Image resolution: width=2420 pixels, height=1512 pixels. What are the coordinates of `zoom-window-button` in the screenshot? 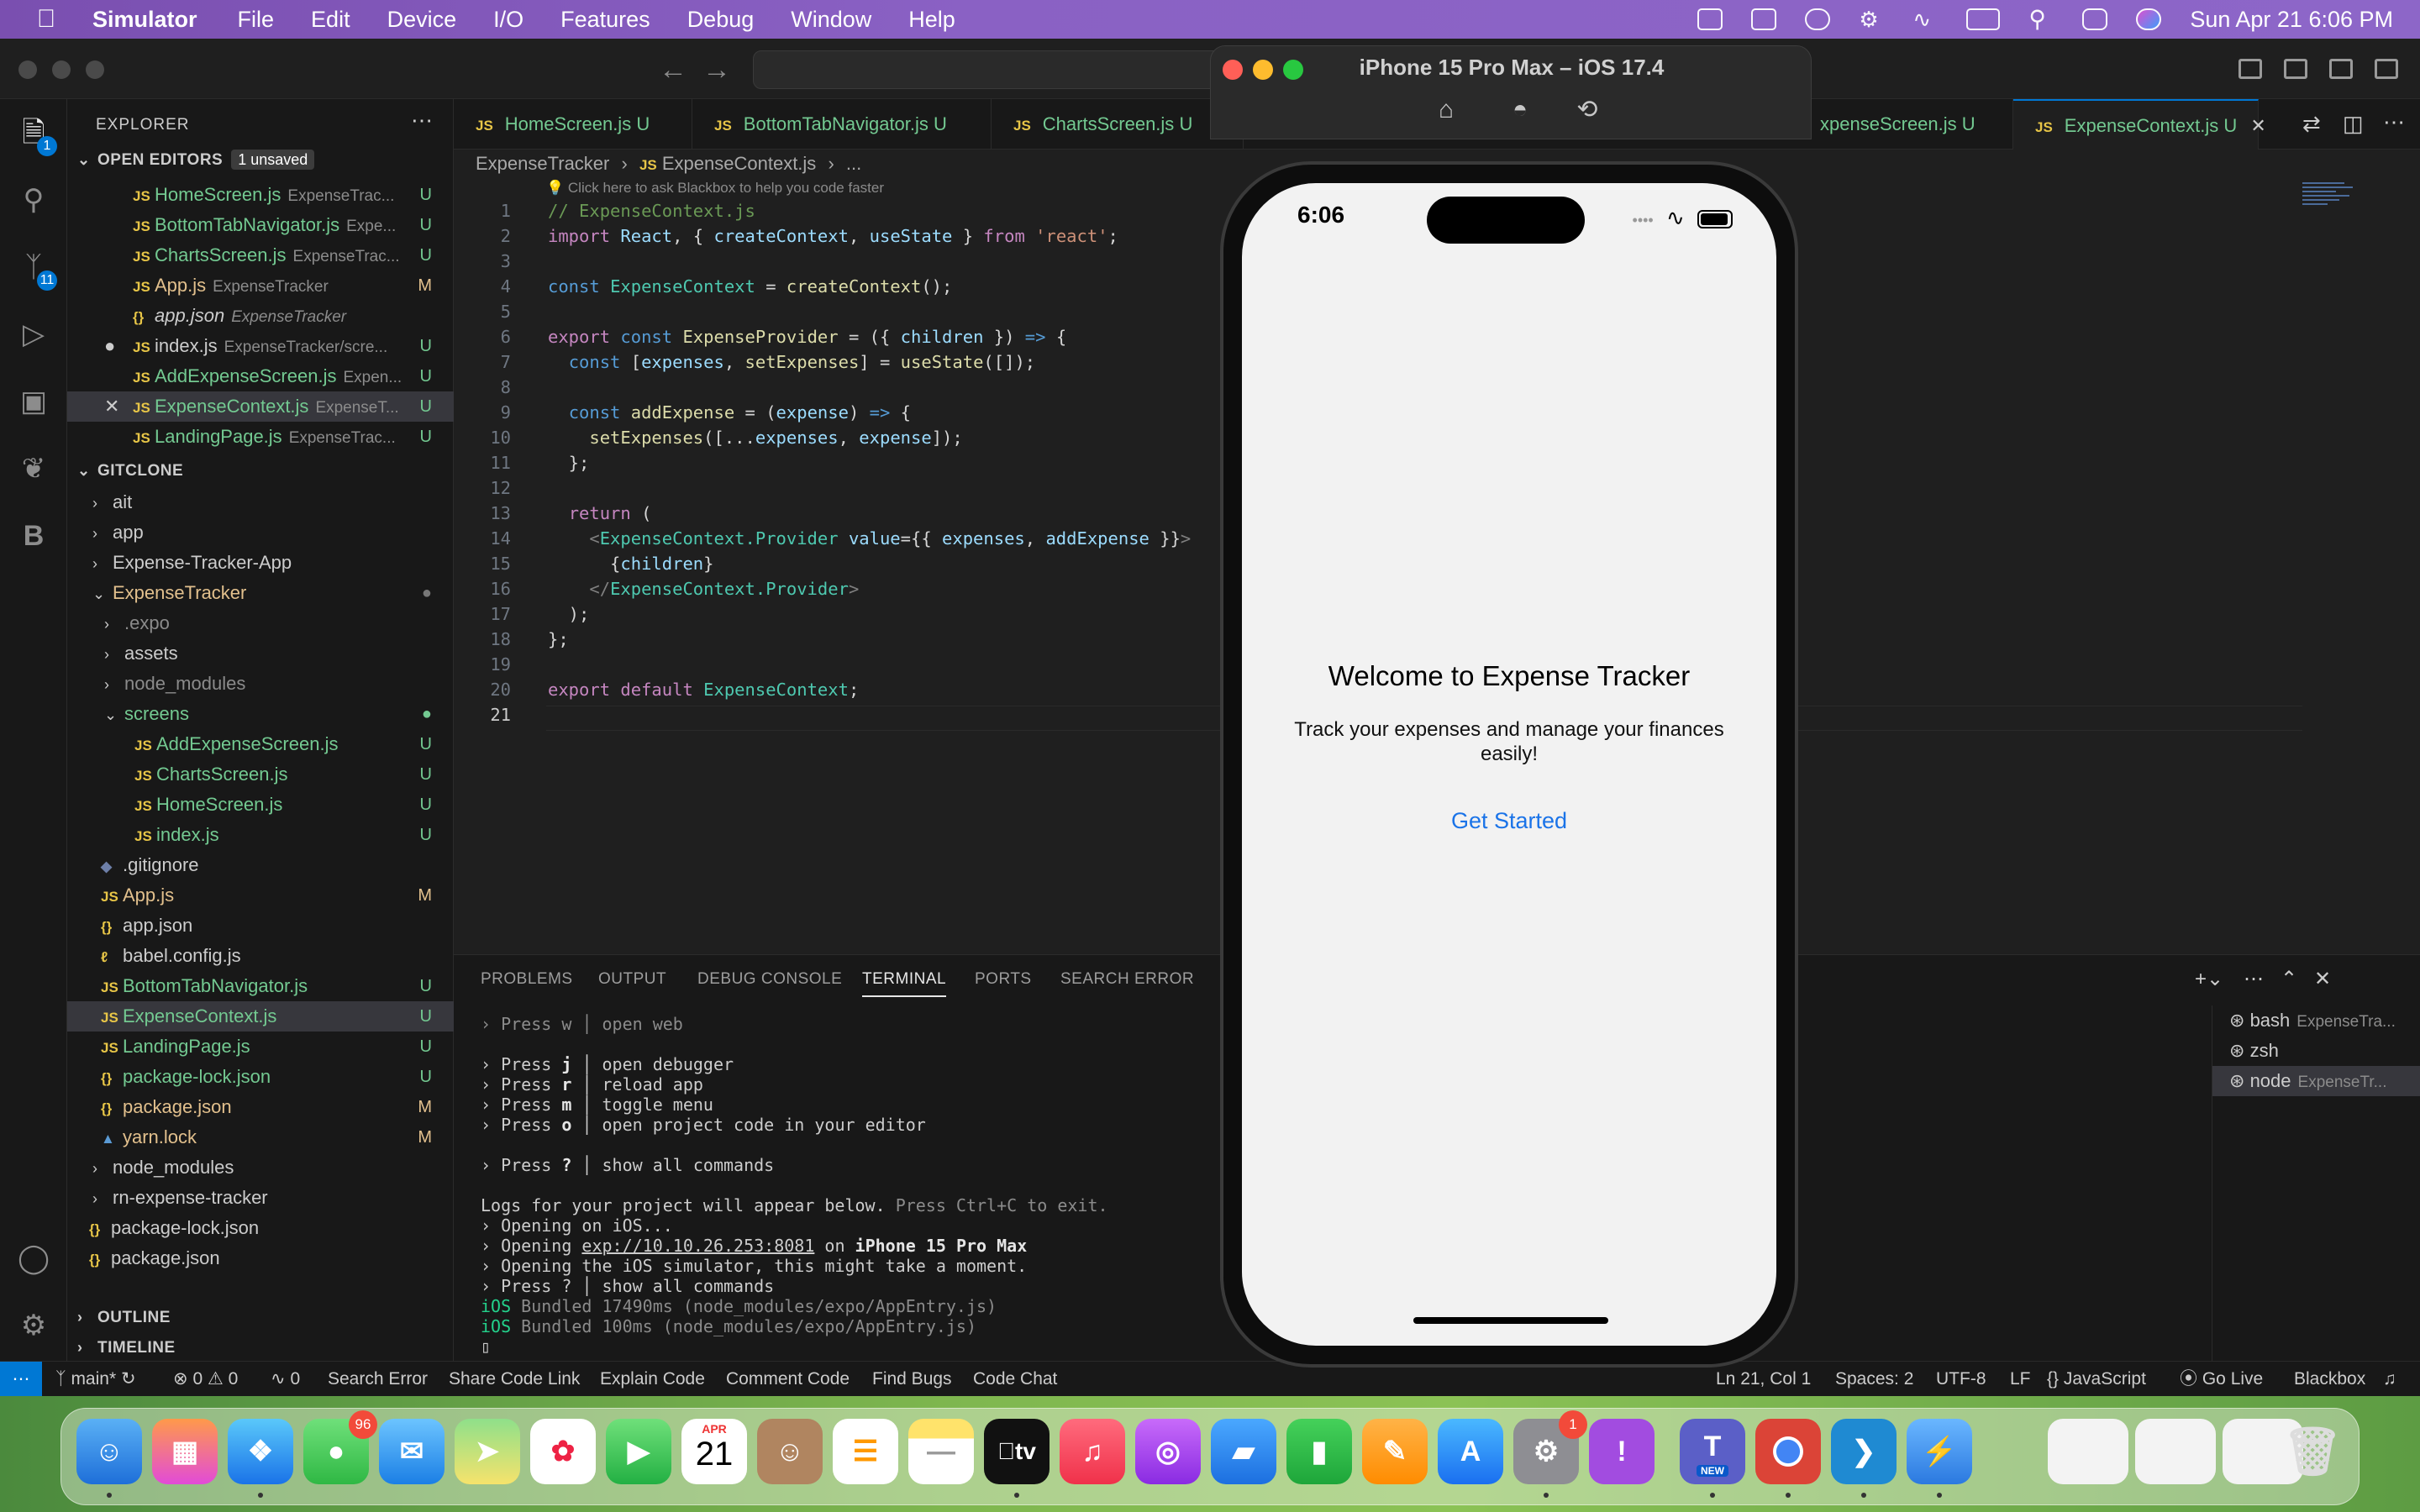 It's located at (95, 69).